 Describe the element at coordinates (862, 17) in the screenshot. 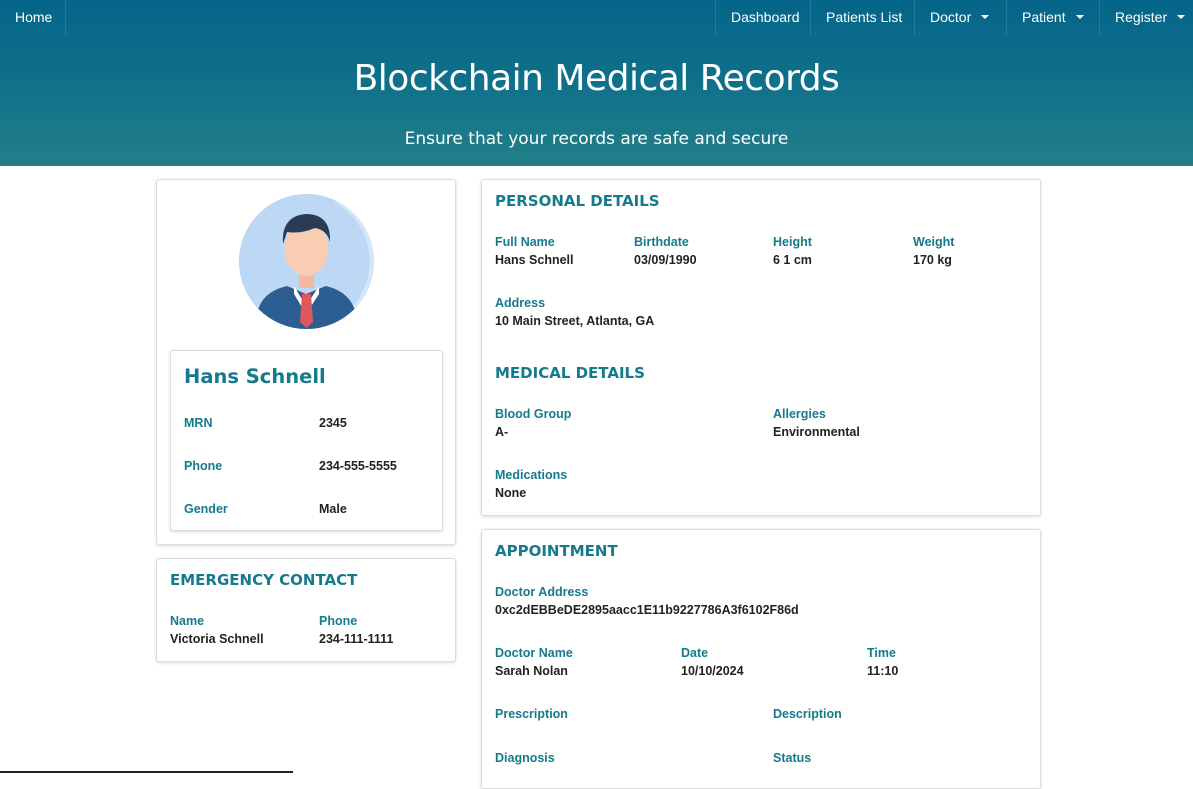

I see `nav-patients-list: Patients List` at that location.